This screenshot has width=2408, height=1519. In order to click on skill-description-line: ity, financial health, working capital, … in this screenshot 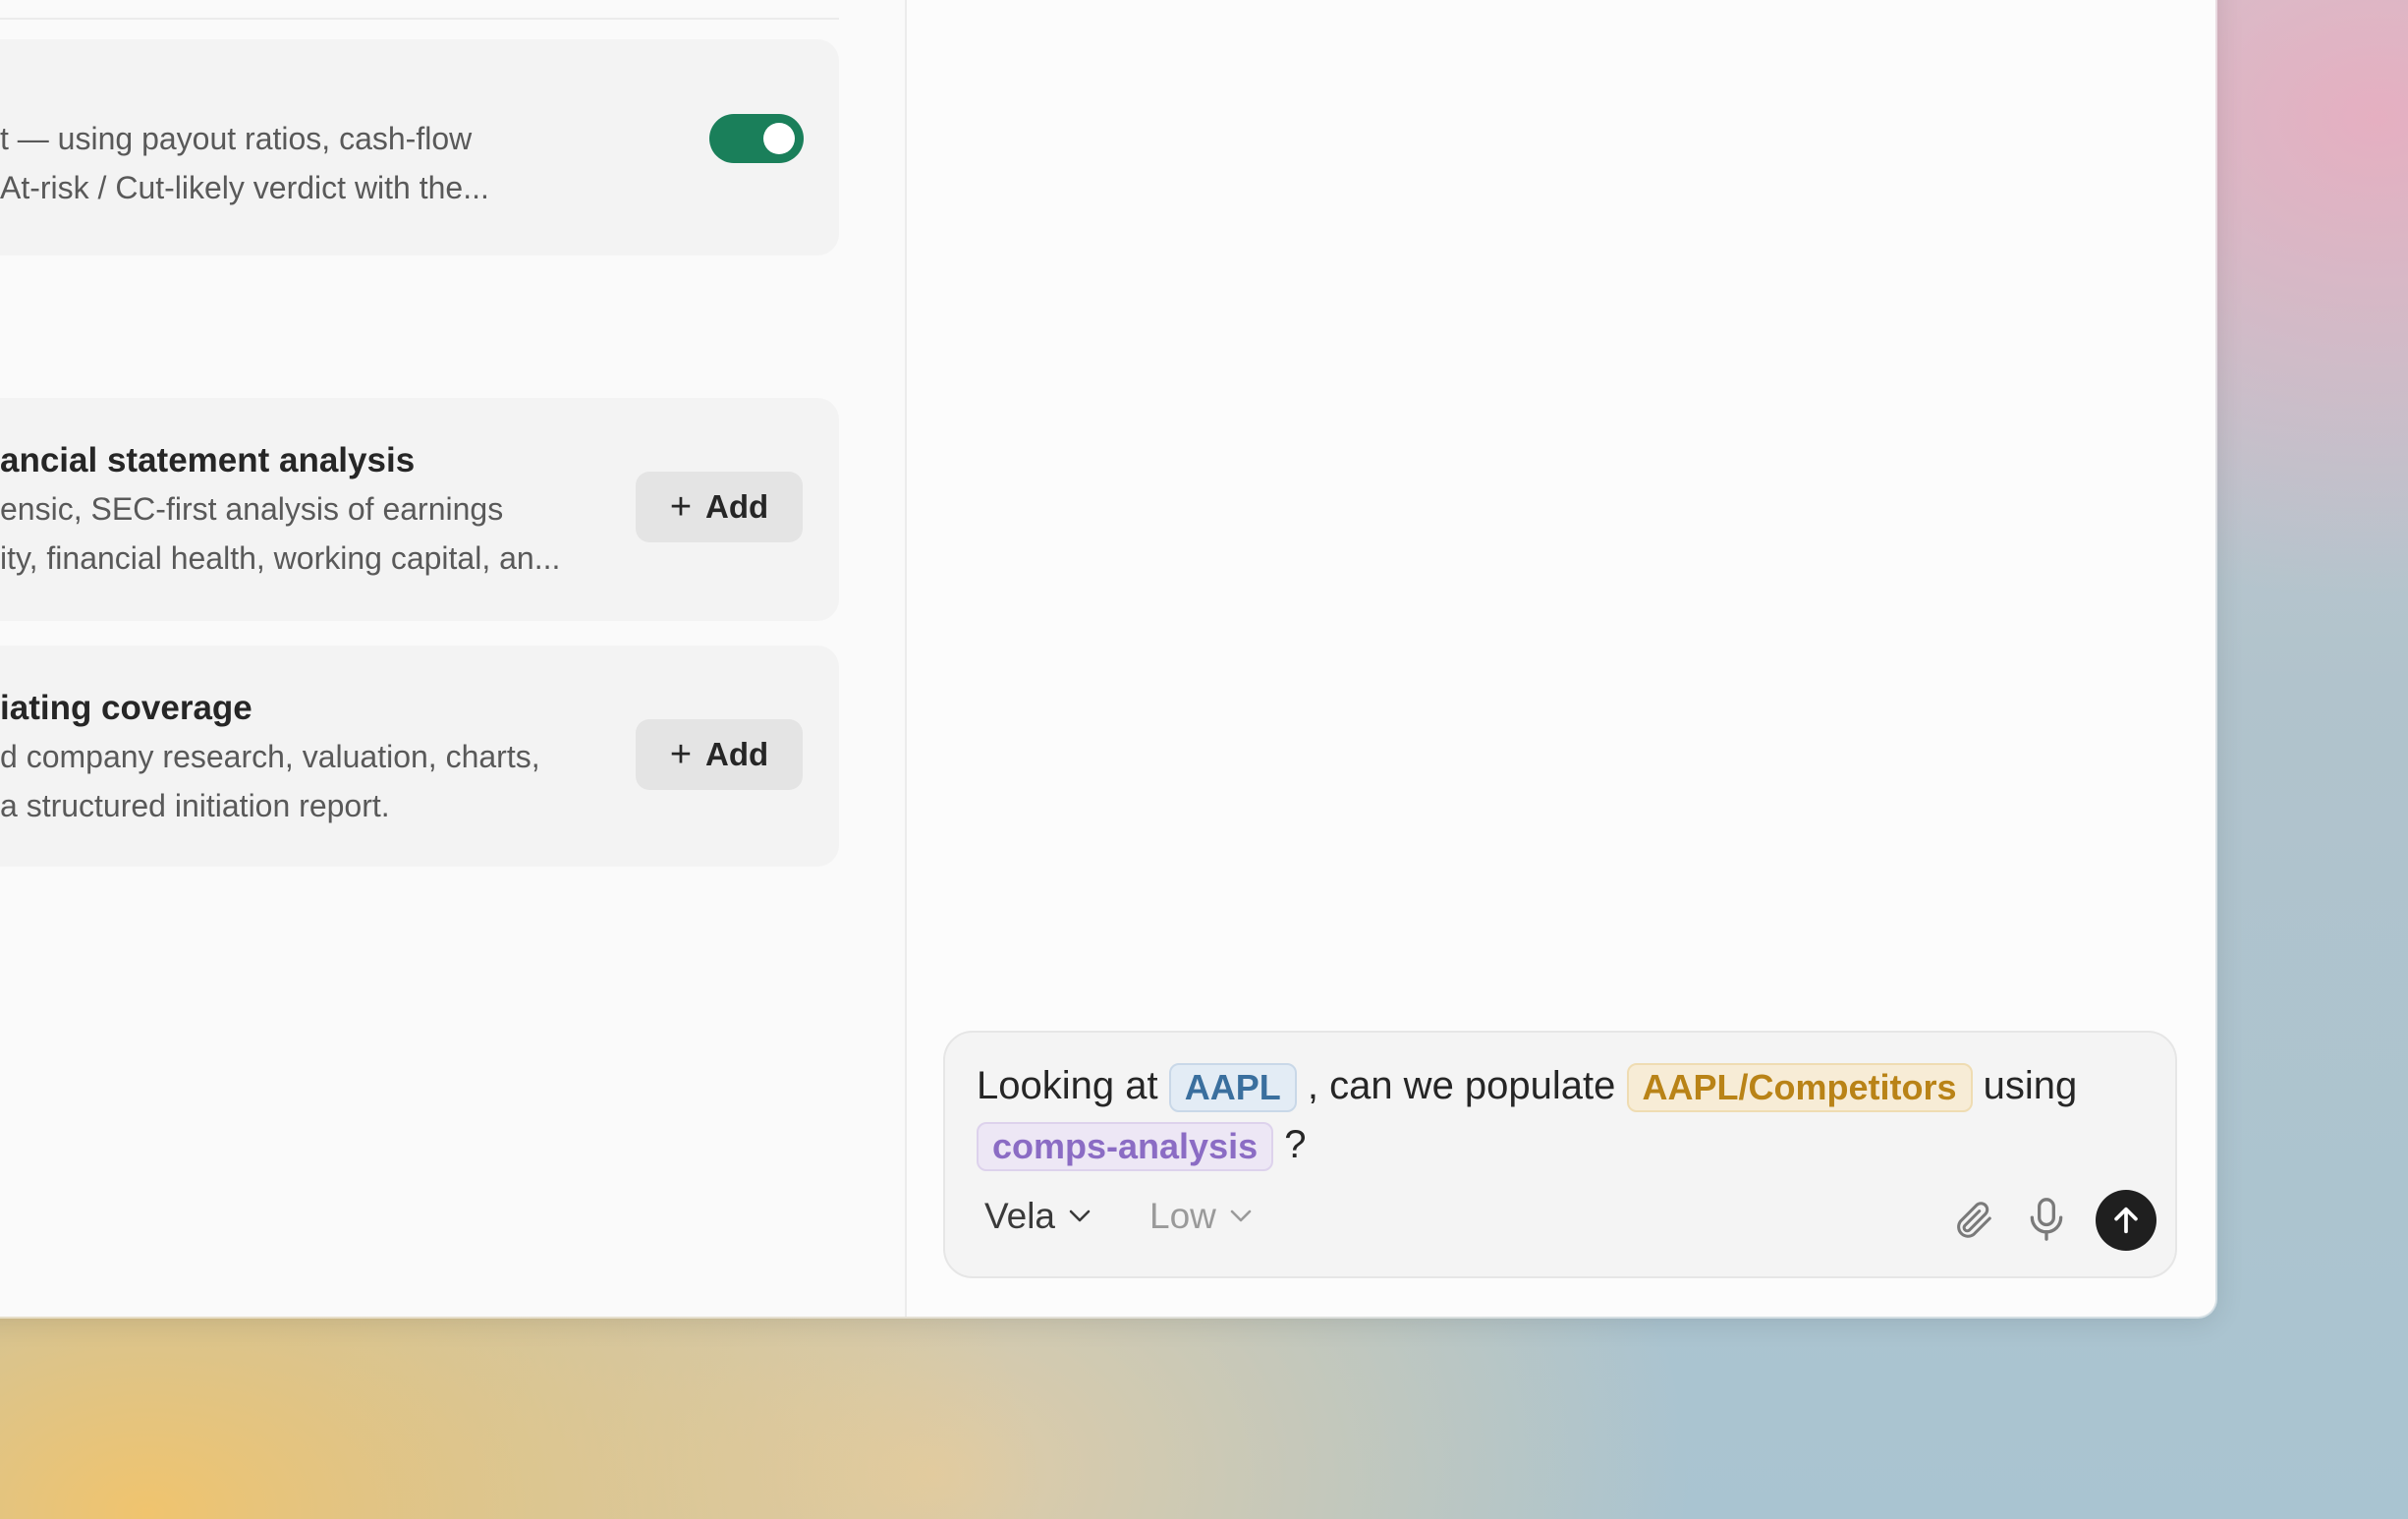, I will do `click(280, 558)`.